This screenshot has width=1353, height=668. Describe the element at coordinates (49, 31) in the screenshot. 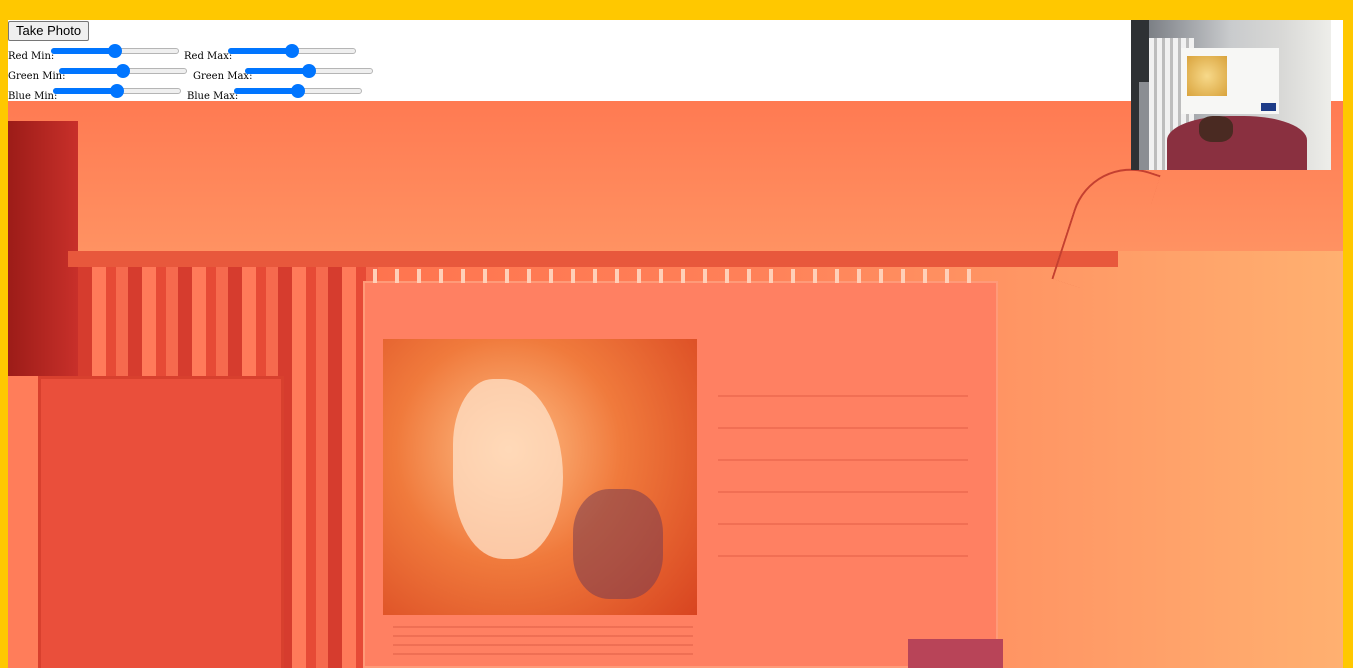

I see `take-photo-button: Take Photo` at that location.